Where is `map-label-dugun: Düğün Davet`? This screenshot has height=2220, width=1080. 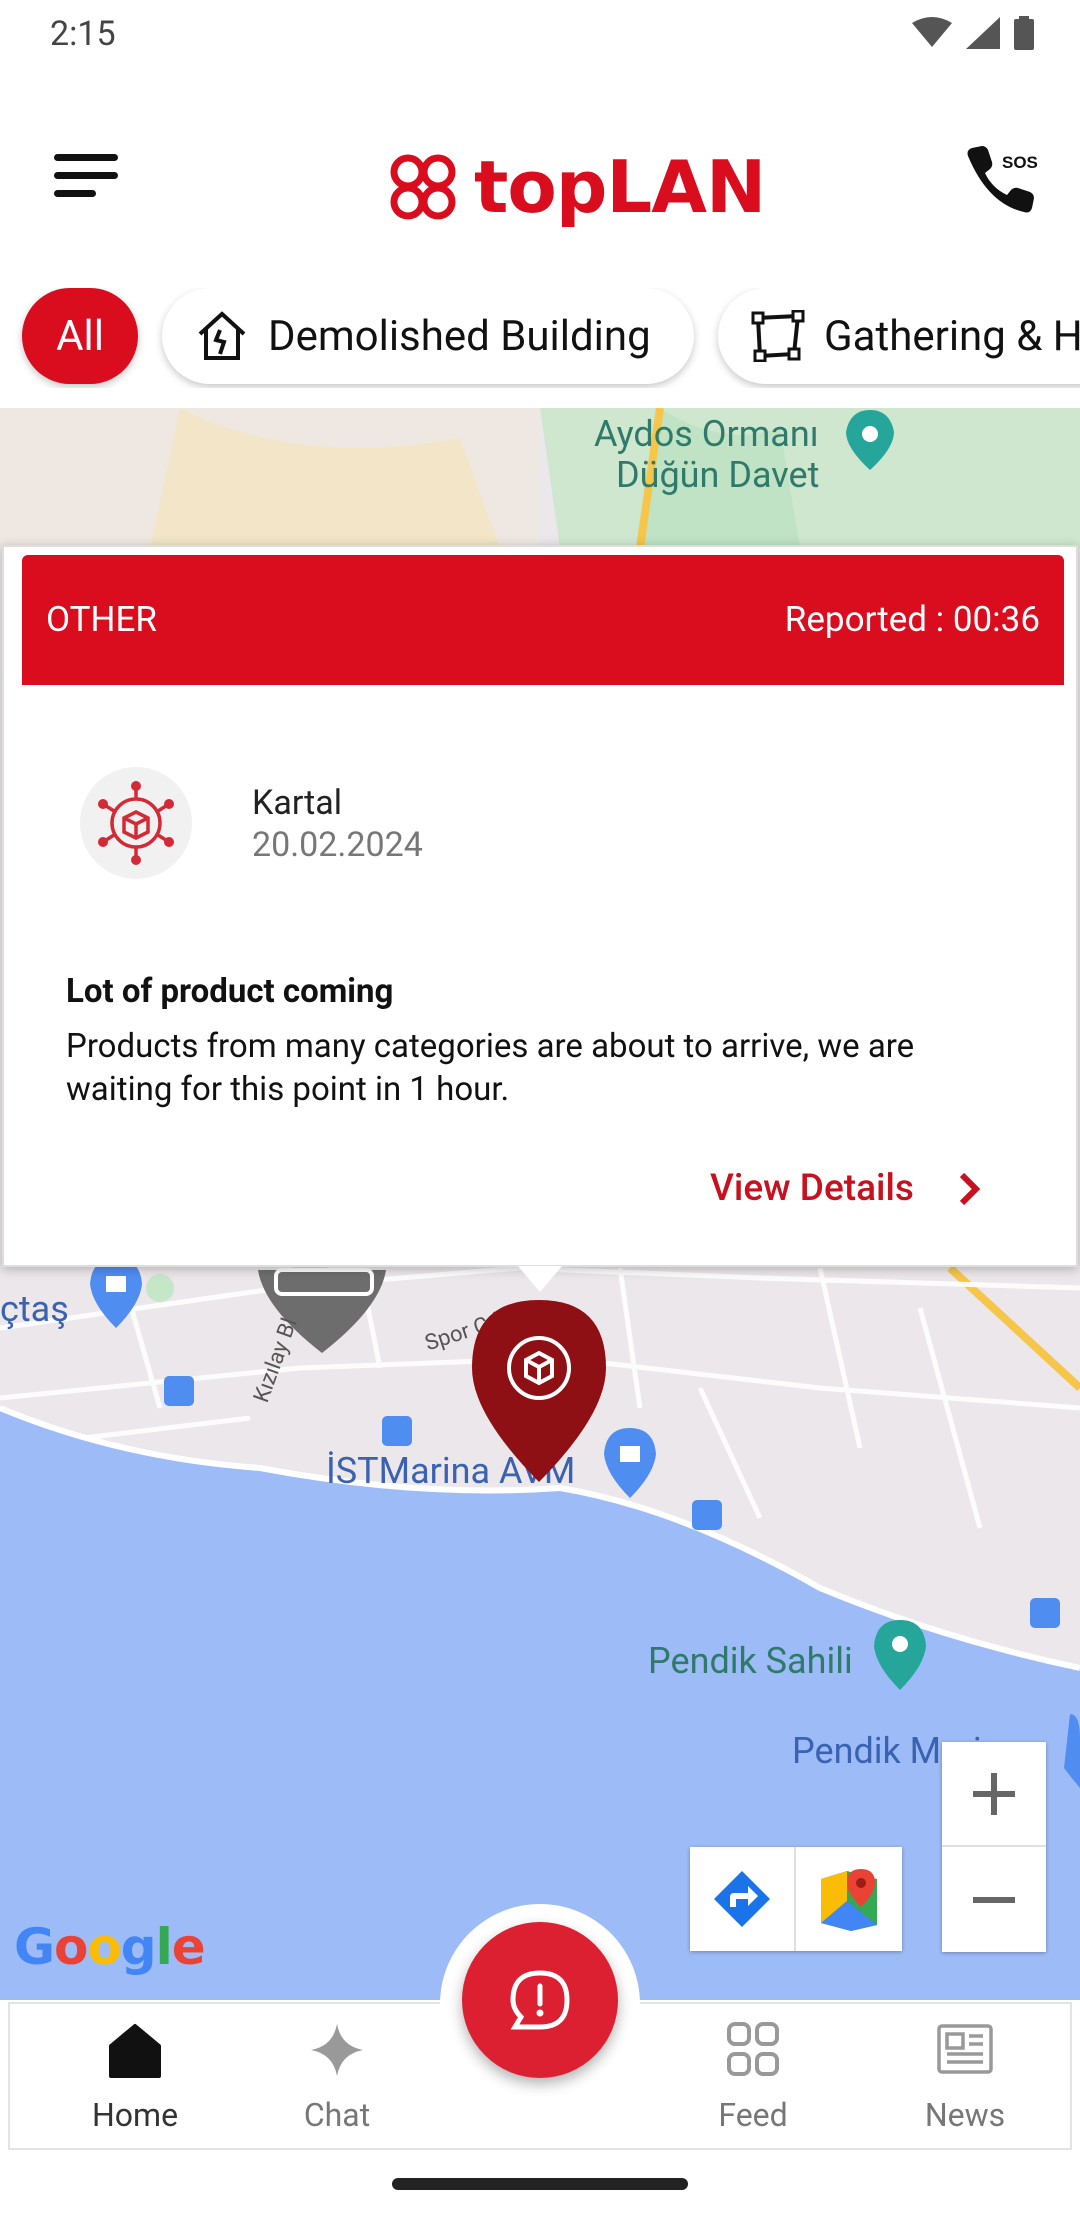 map-label-dugun: Düğün Davet is located at coordinates (718, 475).